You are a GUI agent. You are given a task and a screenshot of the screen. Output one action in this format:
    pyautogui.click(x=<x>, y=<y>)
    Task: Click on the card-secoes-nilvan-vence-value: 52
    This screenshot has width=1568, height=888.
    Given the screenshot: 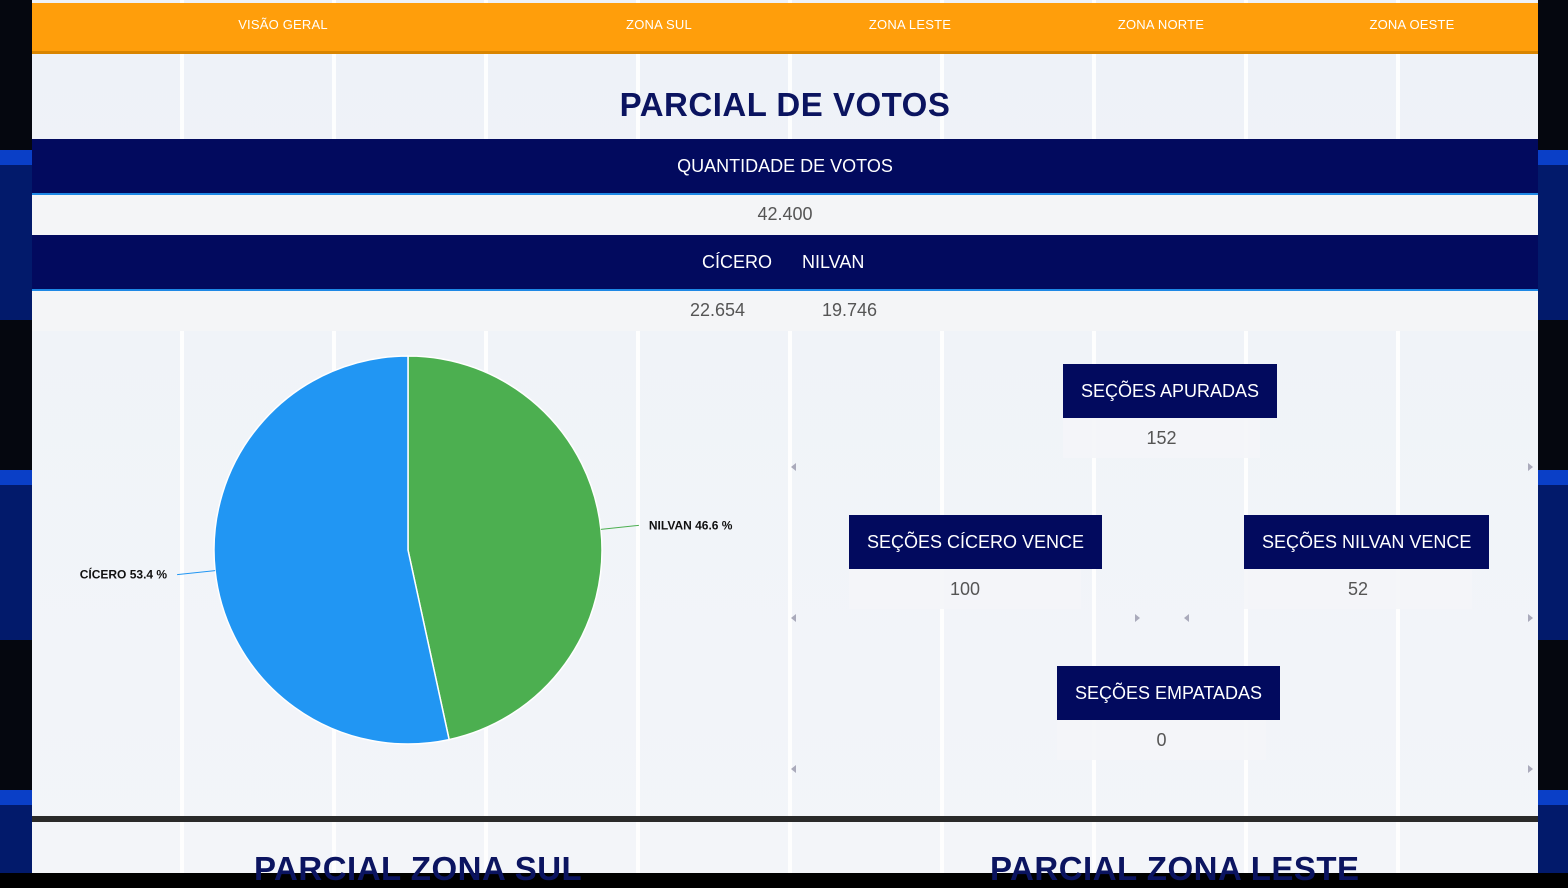 What is the action you would take?
    pyautogui.click(x=1358, y=589)
    